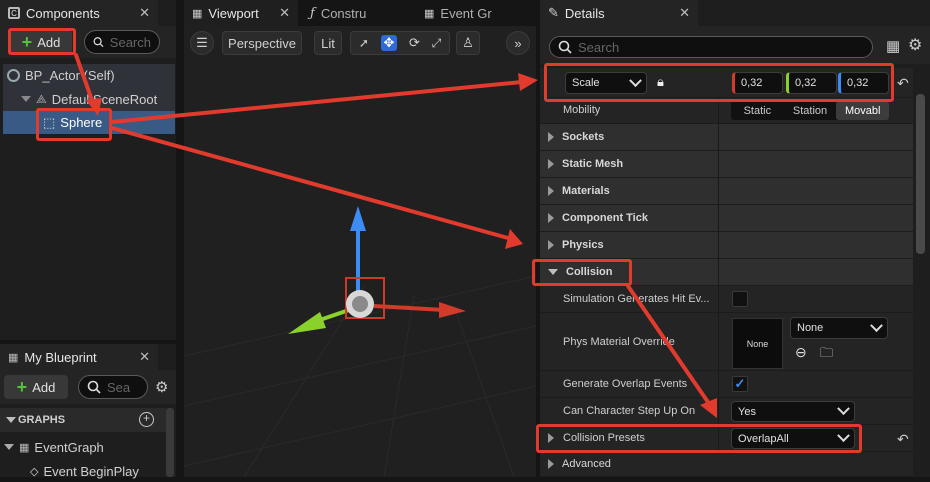 This screenshot has height=482, width=930. I want to click on lock-icon: 🔒︎, so click(660, 82).